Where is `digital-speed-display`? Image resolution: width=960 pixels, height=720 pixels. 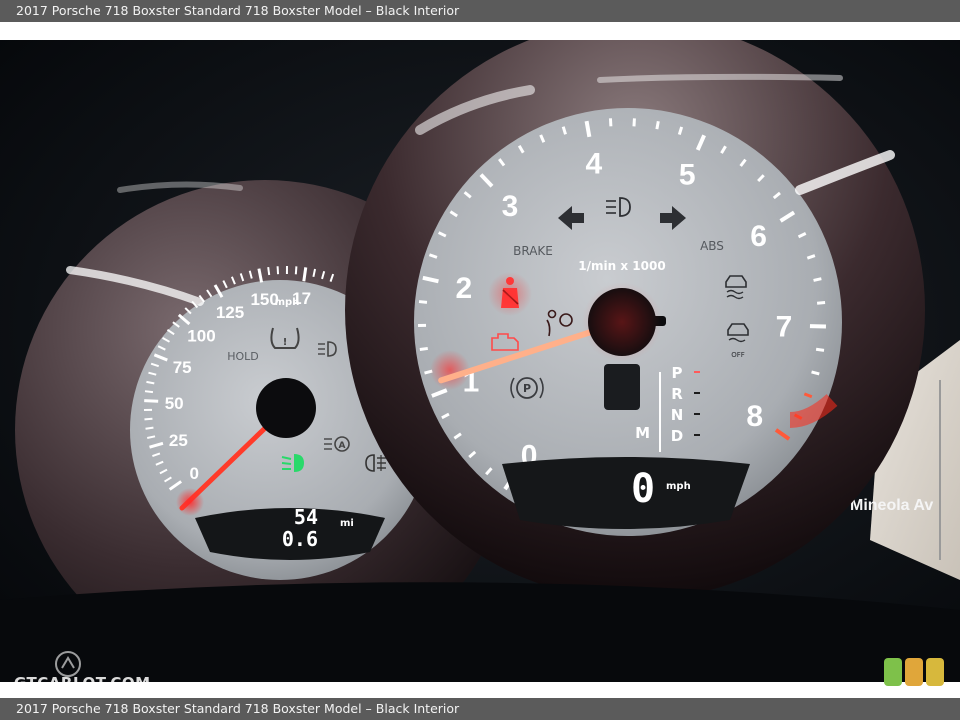
digital-speed-display is located at coordinates (626, 493).